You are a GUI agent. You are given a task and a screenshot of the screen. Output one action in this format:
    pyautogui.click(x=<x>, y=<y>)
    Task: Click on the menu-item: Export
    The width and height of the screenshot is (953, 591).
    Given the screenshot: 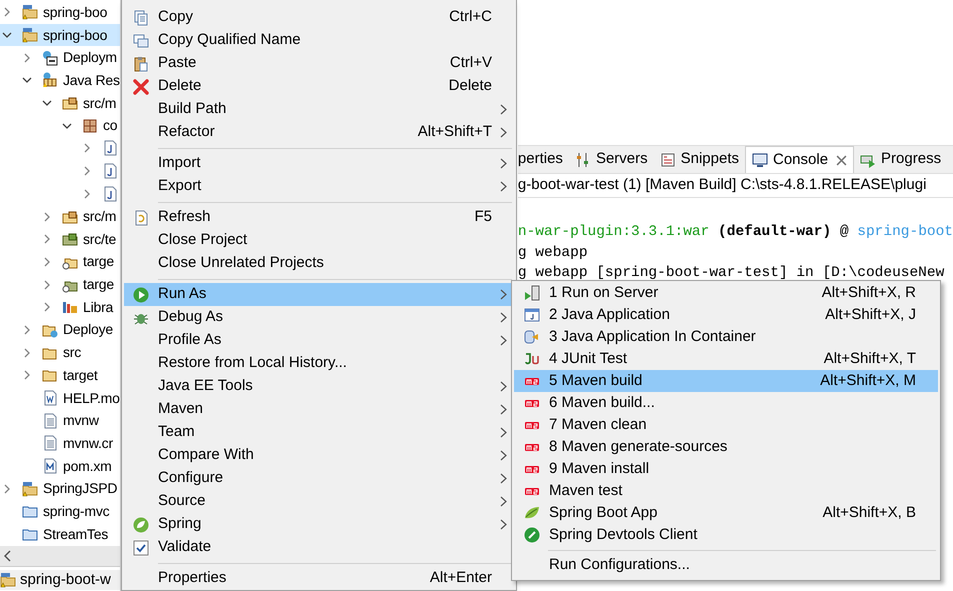 What is the action you would take?
    pyautogui.click(x=319, y=186)
    